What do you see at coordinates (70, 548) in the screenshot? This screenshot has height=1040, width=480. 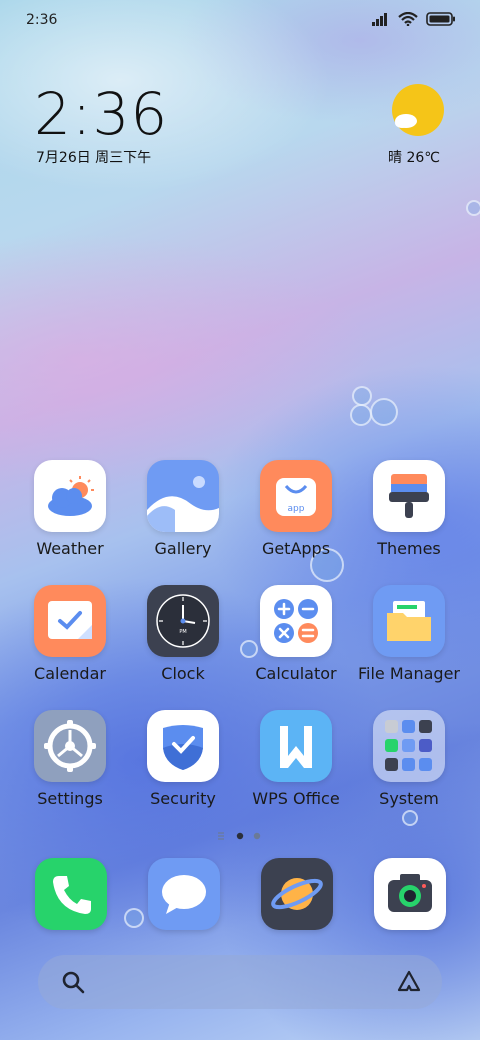 I see `app-label: Weather` at bounding box center [70, 548].